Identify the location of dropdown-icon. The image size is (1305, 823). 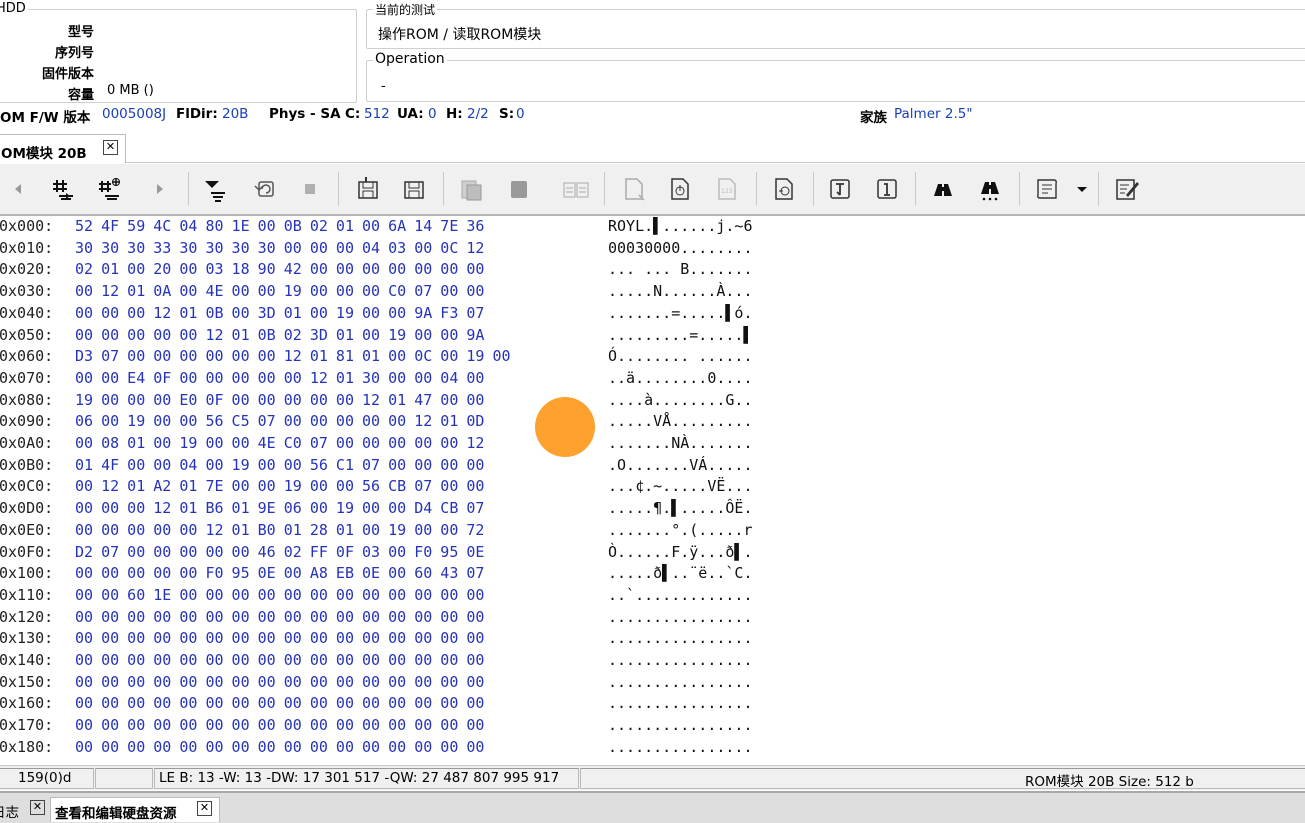
(1082, 189).